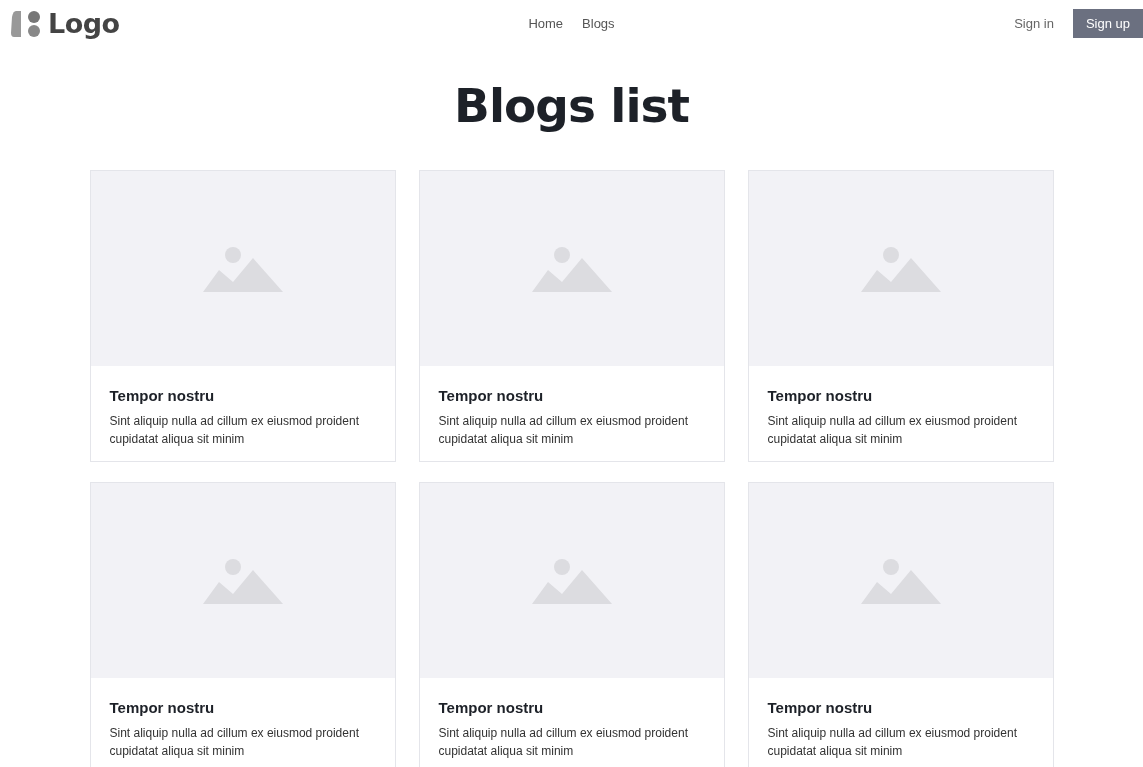 The width and height of the screenshot is (1143, 767). What do you see at coordinates (84, 23) in the screenshot?
I see `logo-text: Logo` at bounding box center [84, 23].